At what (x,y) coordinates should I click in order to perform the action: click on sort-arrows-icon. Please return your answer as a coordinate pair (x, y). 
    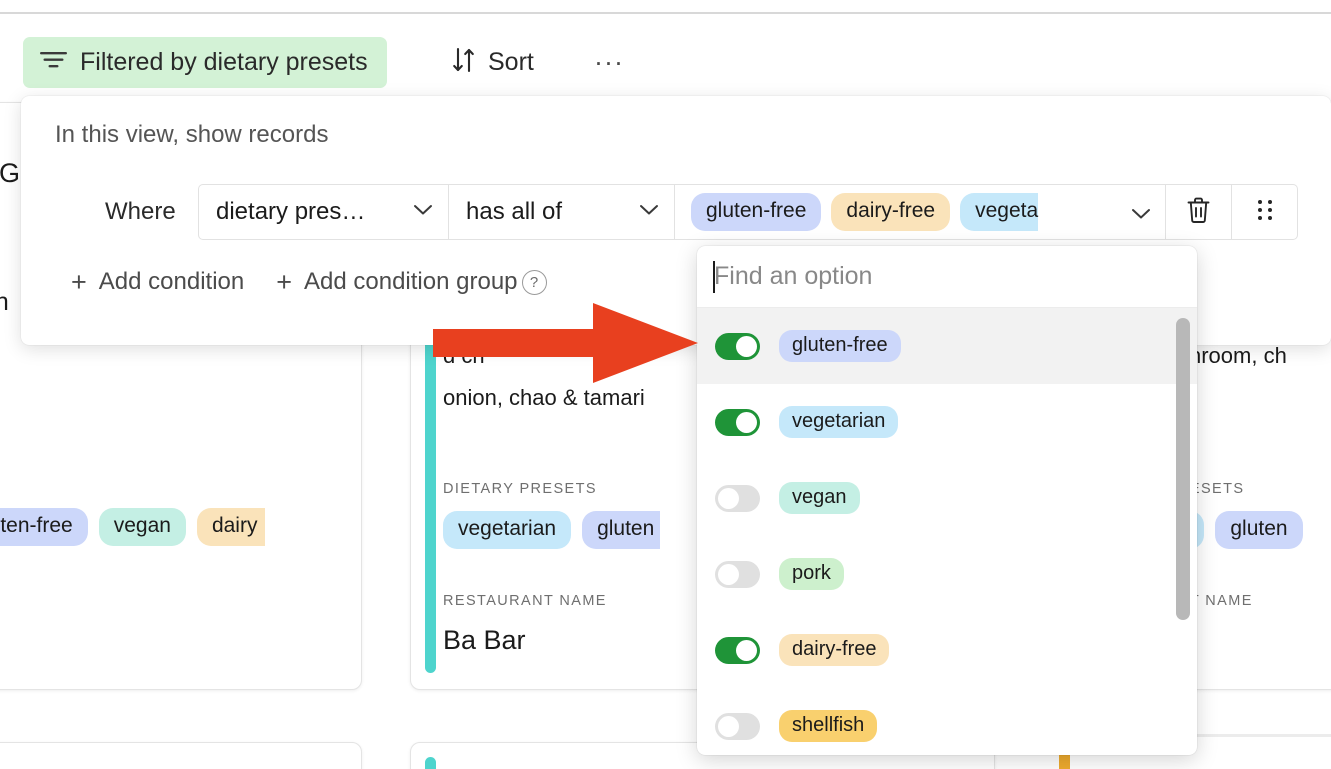
    Looking at the image, I should click on (464, 62).